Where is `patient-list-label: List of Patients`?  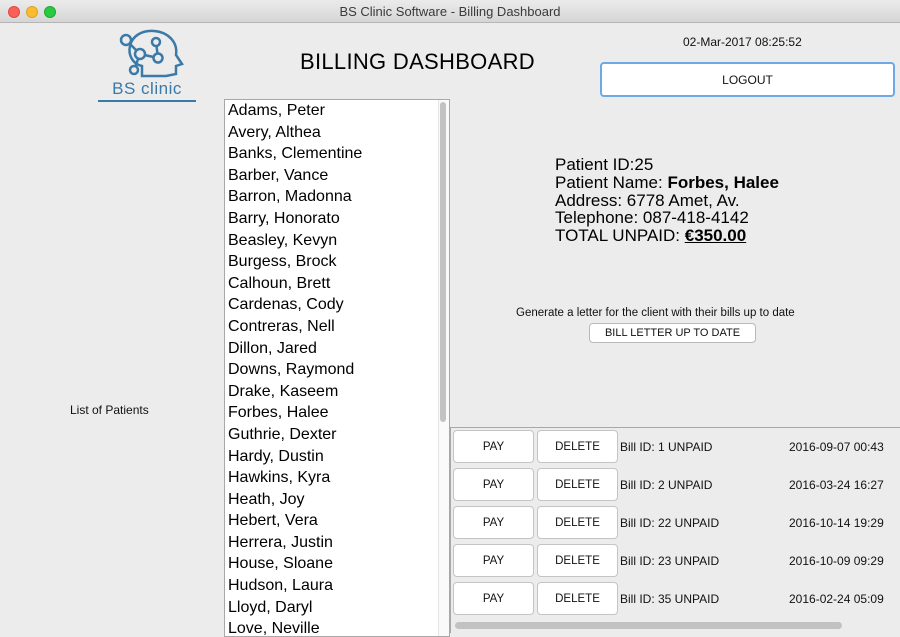
patient-list-label: List of Patients is located at coordinates (109, 410).